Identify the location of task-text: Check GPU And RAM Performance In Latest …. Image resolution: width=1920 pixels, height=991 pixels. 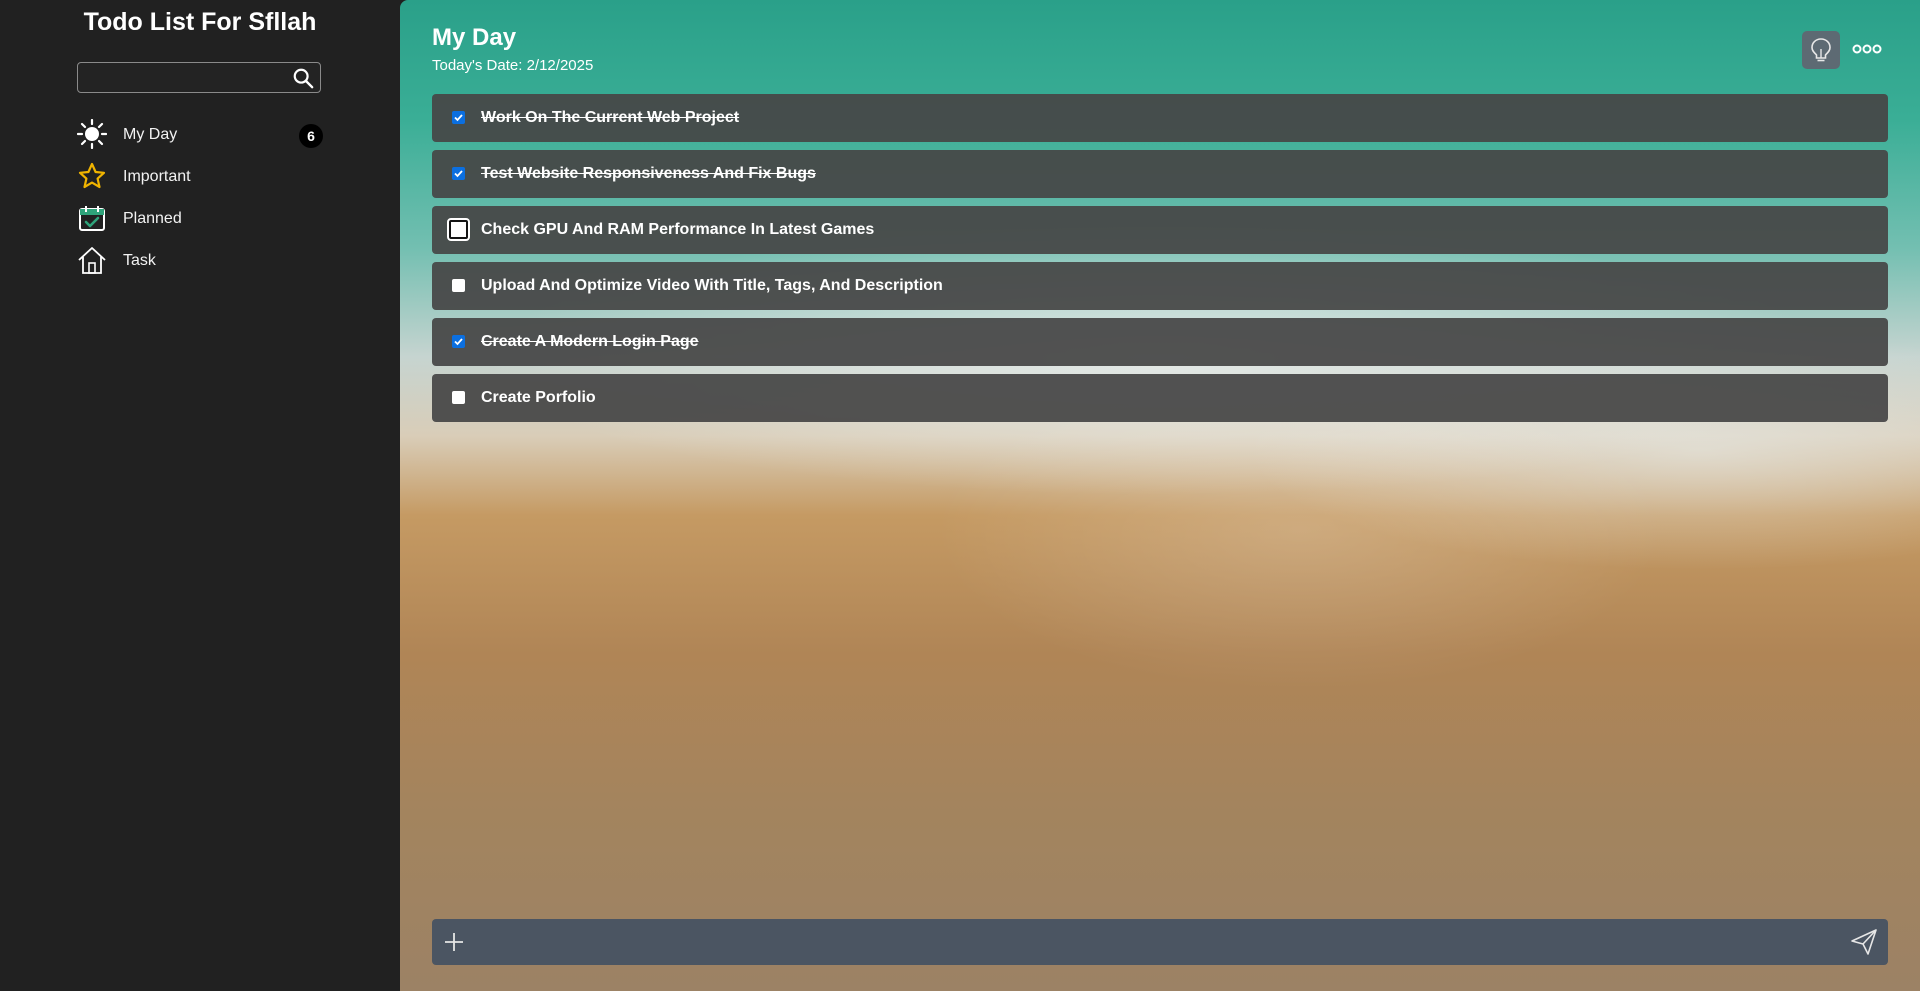
(678, 229).